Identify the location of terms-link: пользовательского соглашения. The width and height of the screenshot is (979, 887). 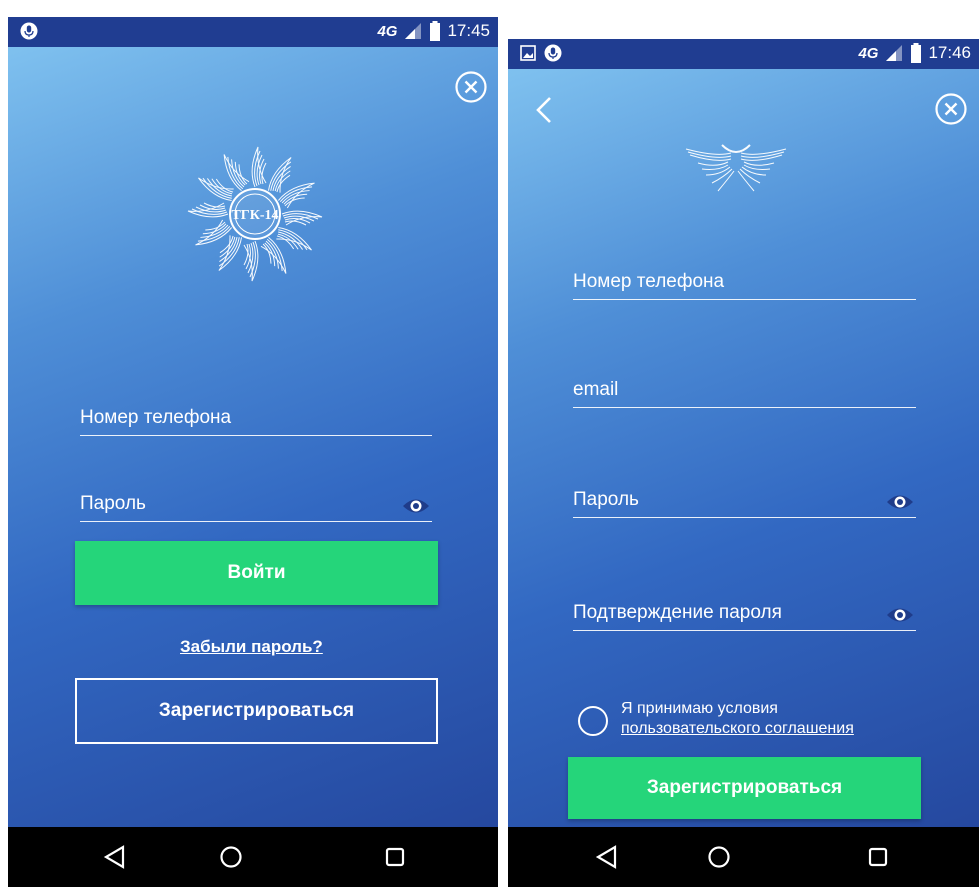
(737, 729).